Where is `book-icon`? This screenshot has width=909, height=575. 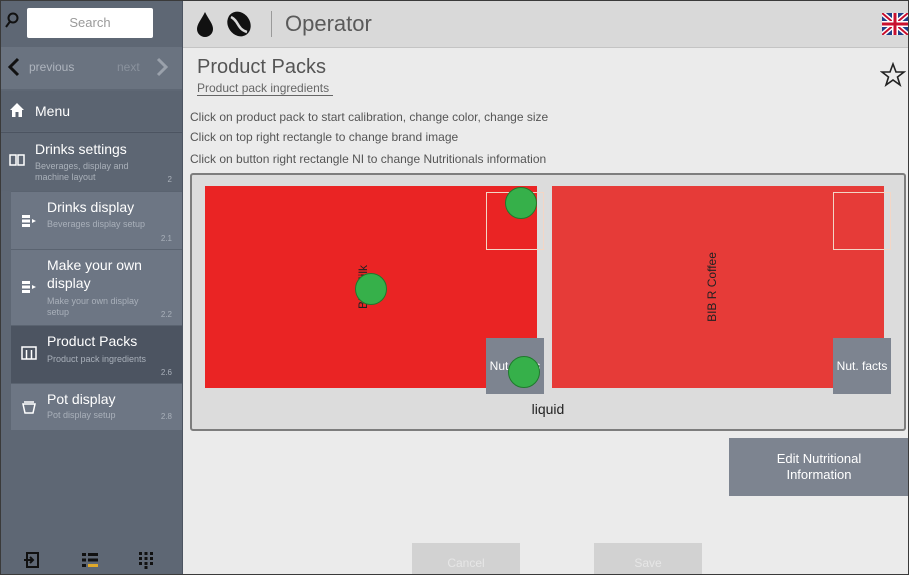 book-icon is located at coordinates (17, 160).